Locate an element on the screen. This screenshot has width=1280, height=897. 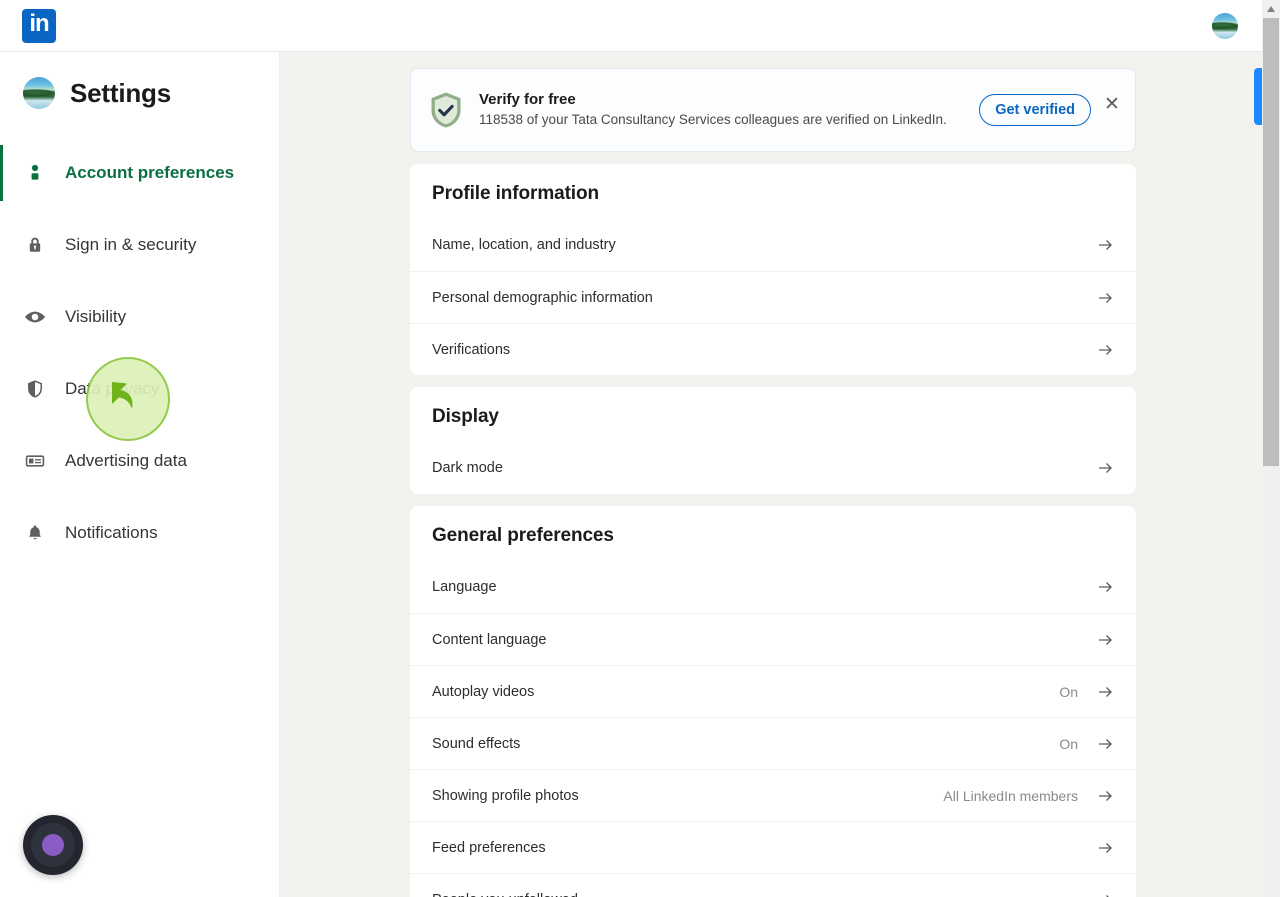
setting-label: Name, location, and industry is located at coordinates (524, 245).